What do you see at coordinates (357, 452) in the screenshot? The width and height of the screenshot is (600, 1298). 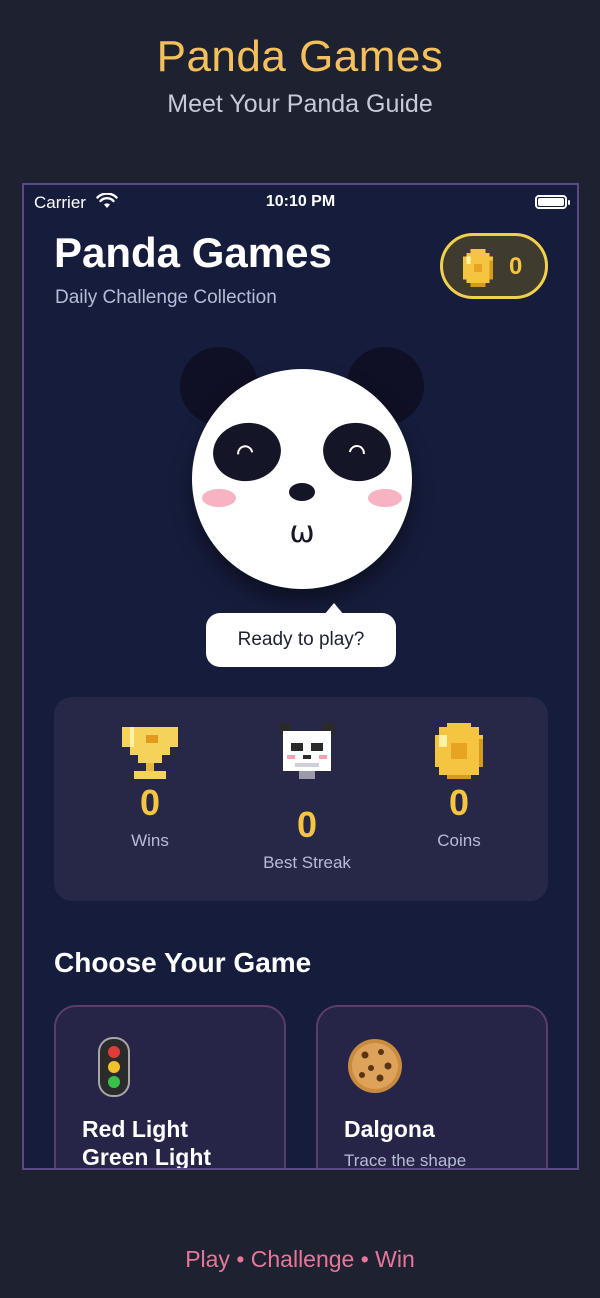 I see `panda-eye-right` at bounding box center [357, 452].